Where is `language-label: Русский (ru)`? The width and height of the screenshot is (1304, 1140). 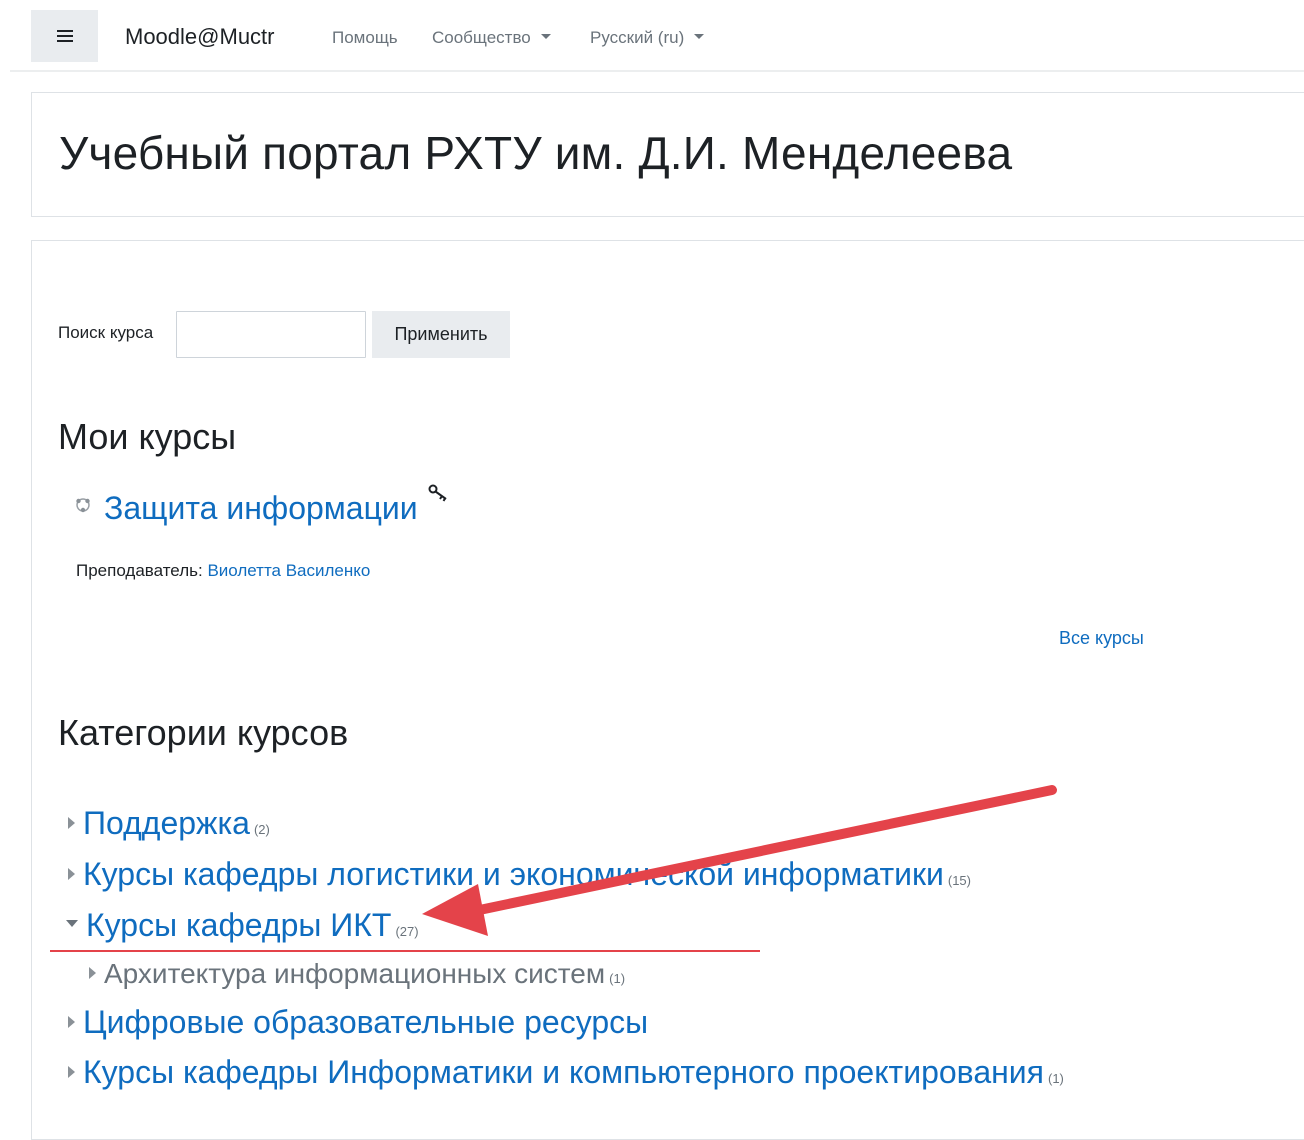 language-label: Русский (ru) is located at coordinates (637, 37).